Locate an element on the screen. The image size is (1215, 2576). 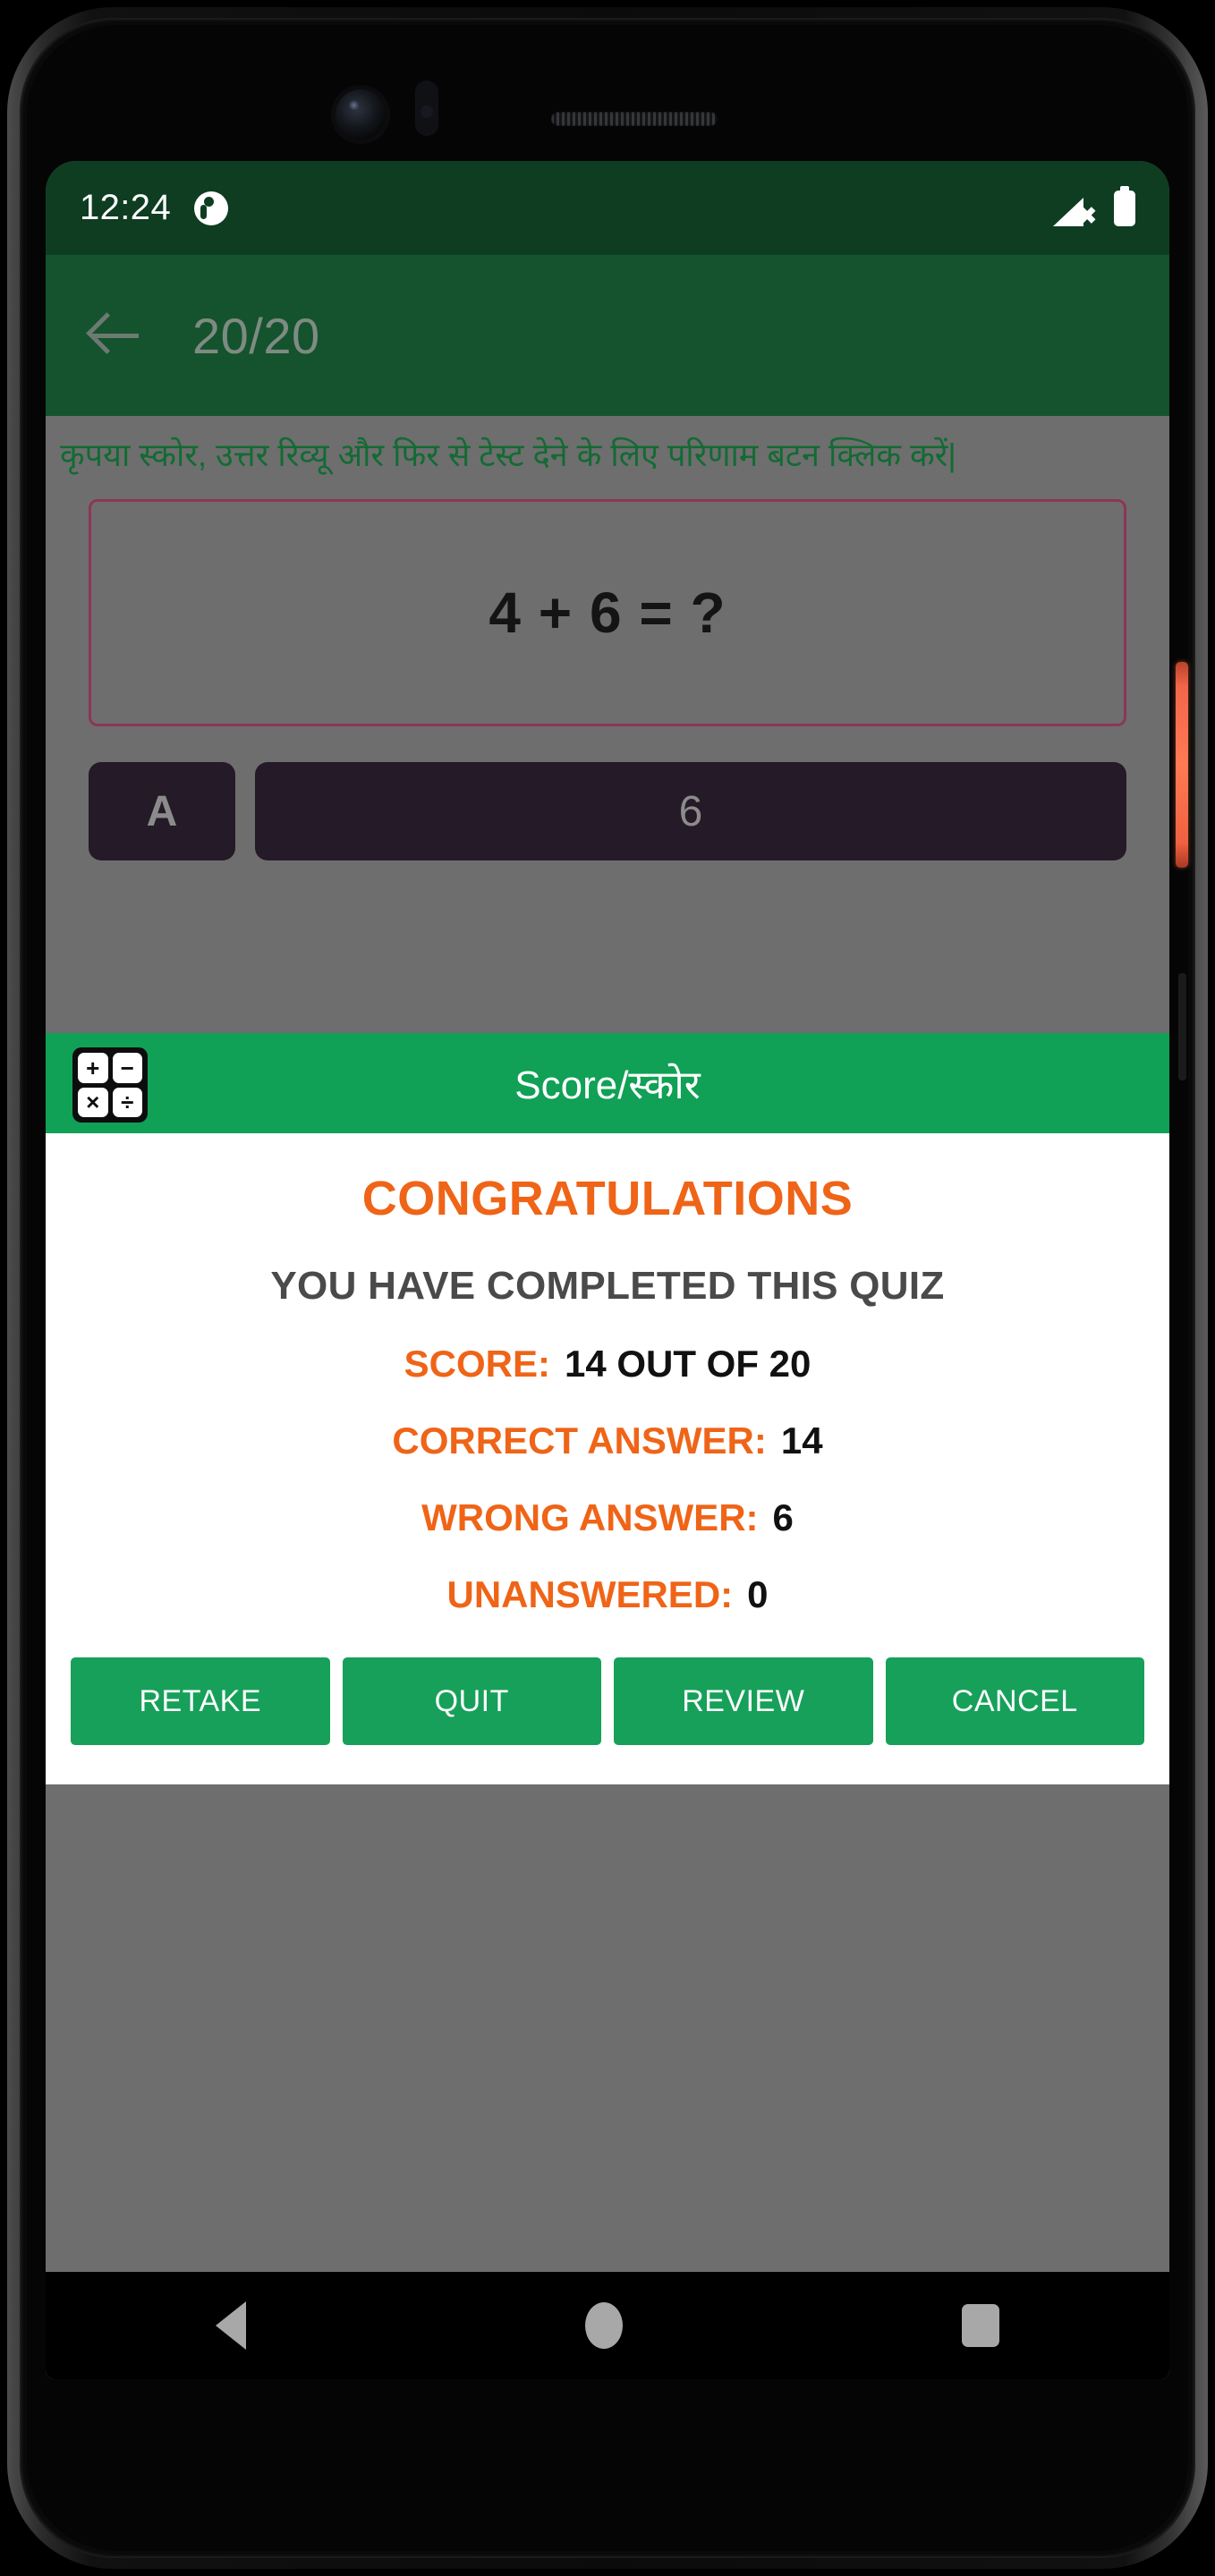
unanswered-value: 0 is located at coordinates (758, 1594).